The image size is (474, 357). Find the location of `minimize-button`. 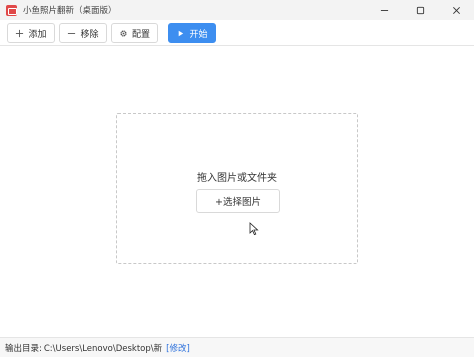

minimize-button is located at coordinates (384, 10).